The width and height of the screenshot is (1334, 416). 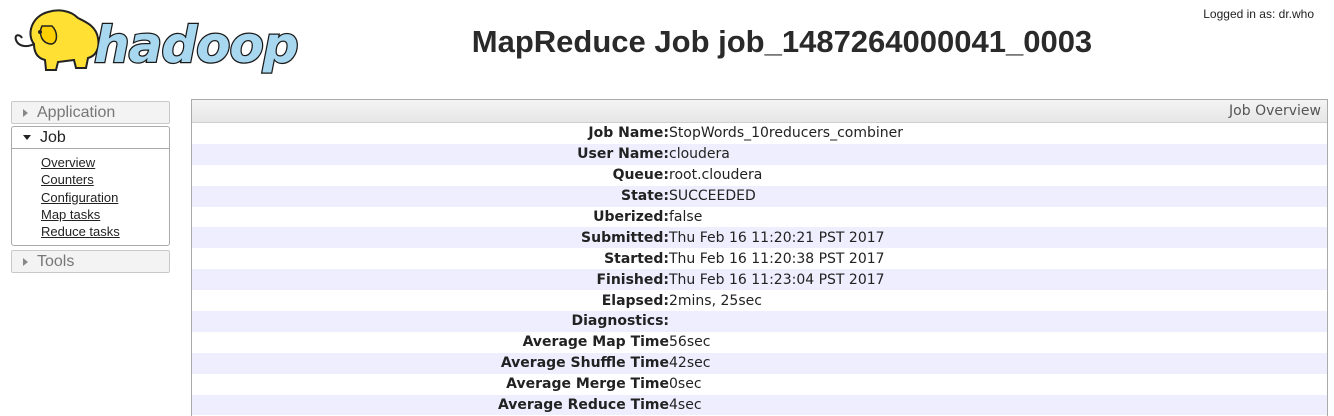 I want to click on row-value: Thu Feb 16 11:23:04 PST 2017, so click(x=998, y=280).